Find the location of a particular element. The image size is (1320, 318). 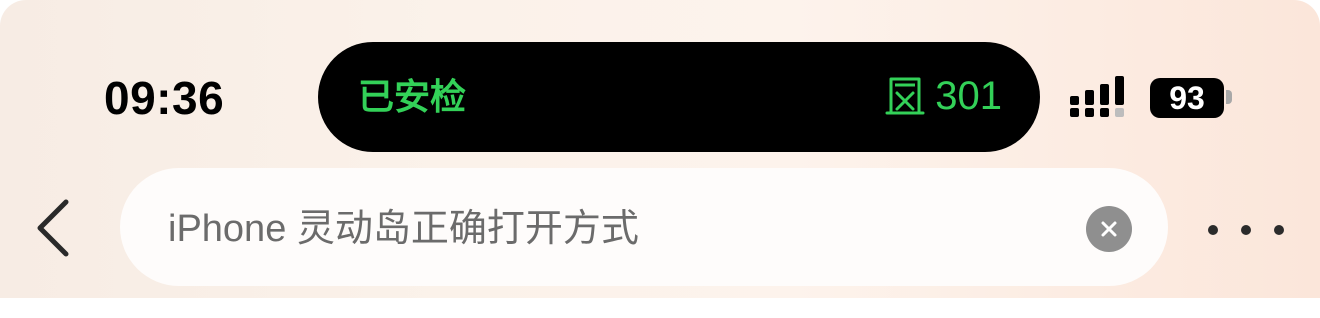

island-gate-info: 301 is located at coordinates (943, 96).